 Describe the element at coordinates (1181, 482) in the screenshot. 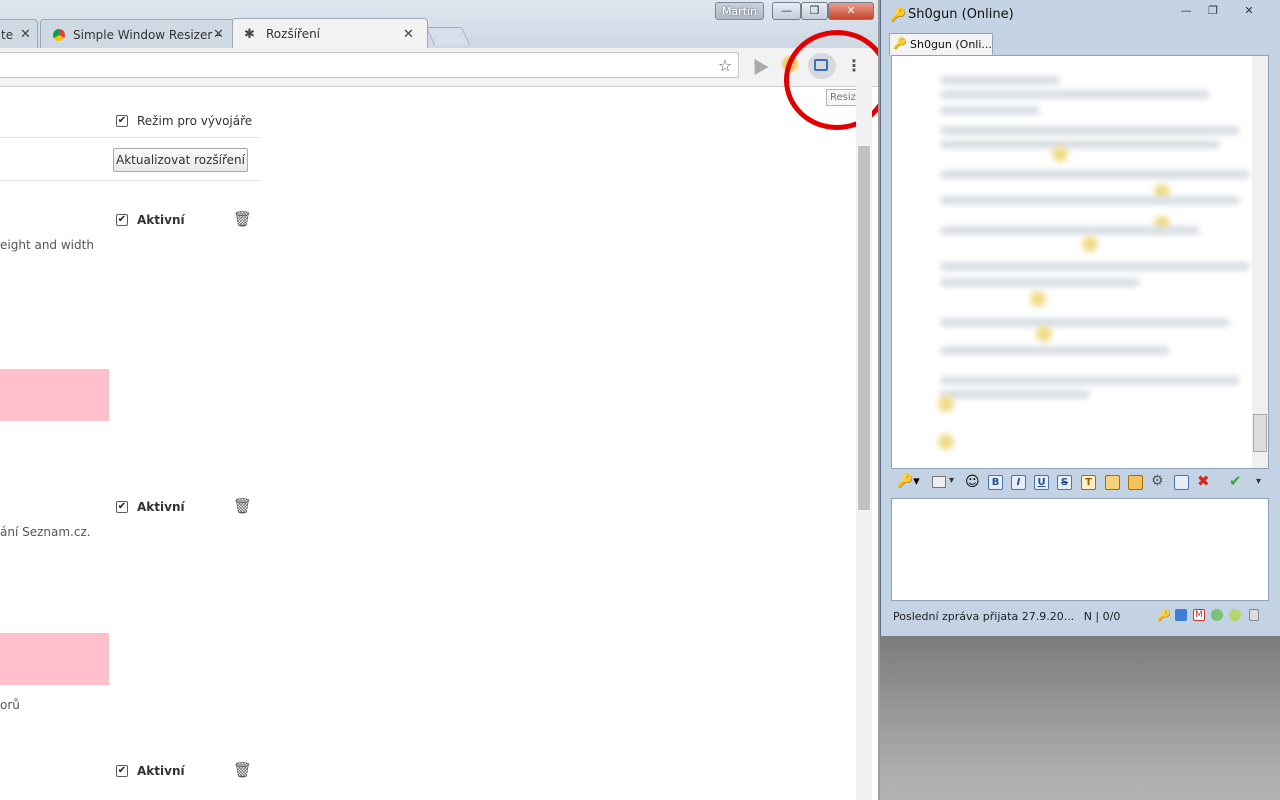

I see `quote-icon` at that location.